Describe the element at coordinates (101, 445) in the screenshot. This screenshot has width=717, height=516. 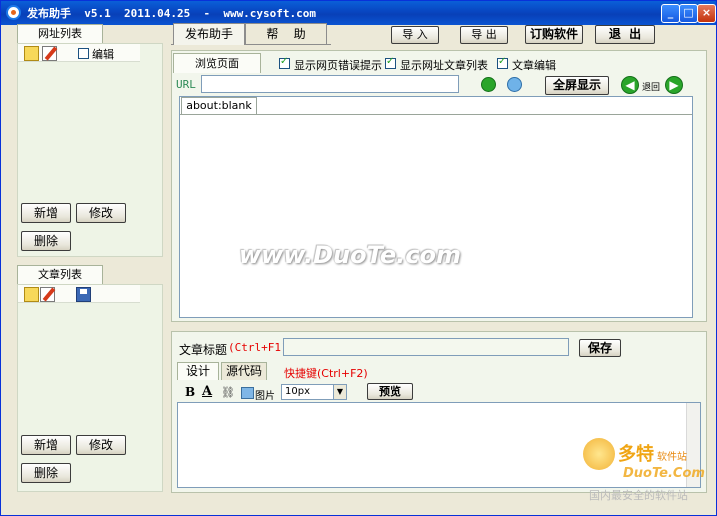
I see `modify-article-button: 修改` at that location.